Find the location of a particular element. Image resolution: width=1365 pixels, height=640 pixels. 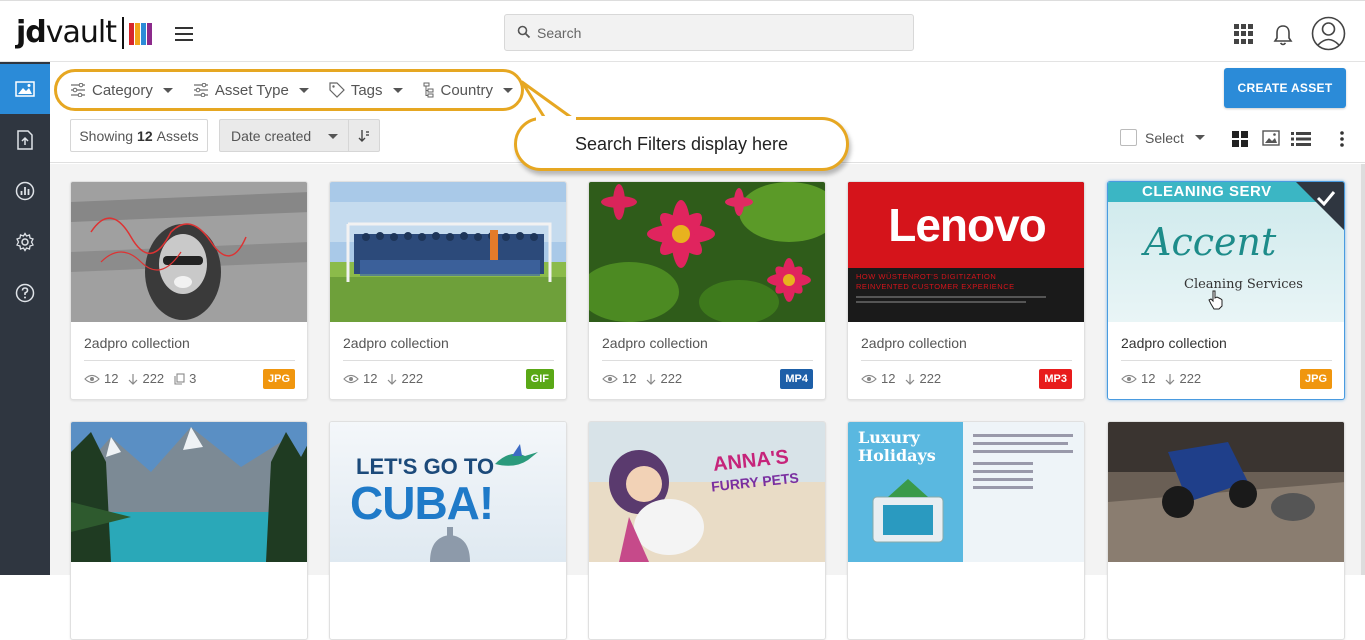

asset-card: Luxury Holidays is located at coordinates (966, 530).